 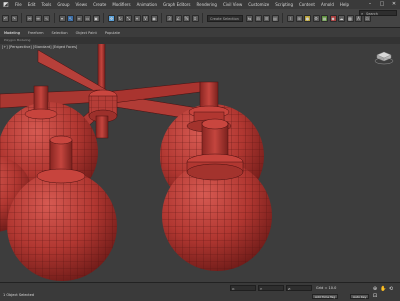 I want to click on pan-icon: ✋, so click(x=383, y=289).